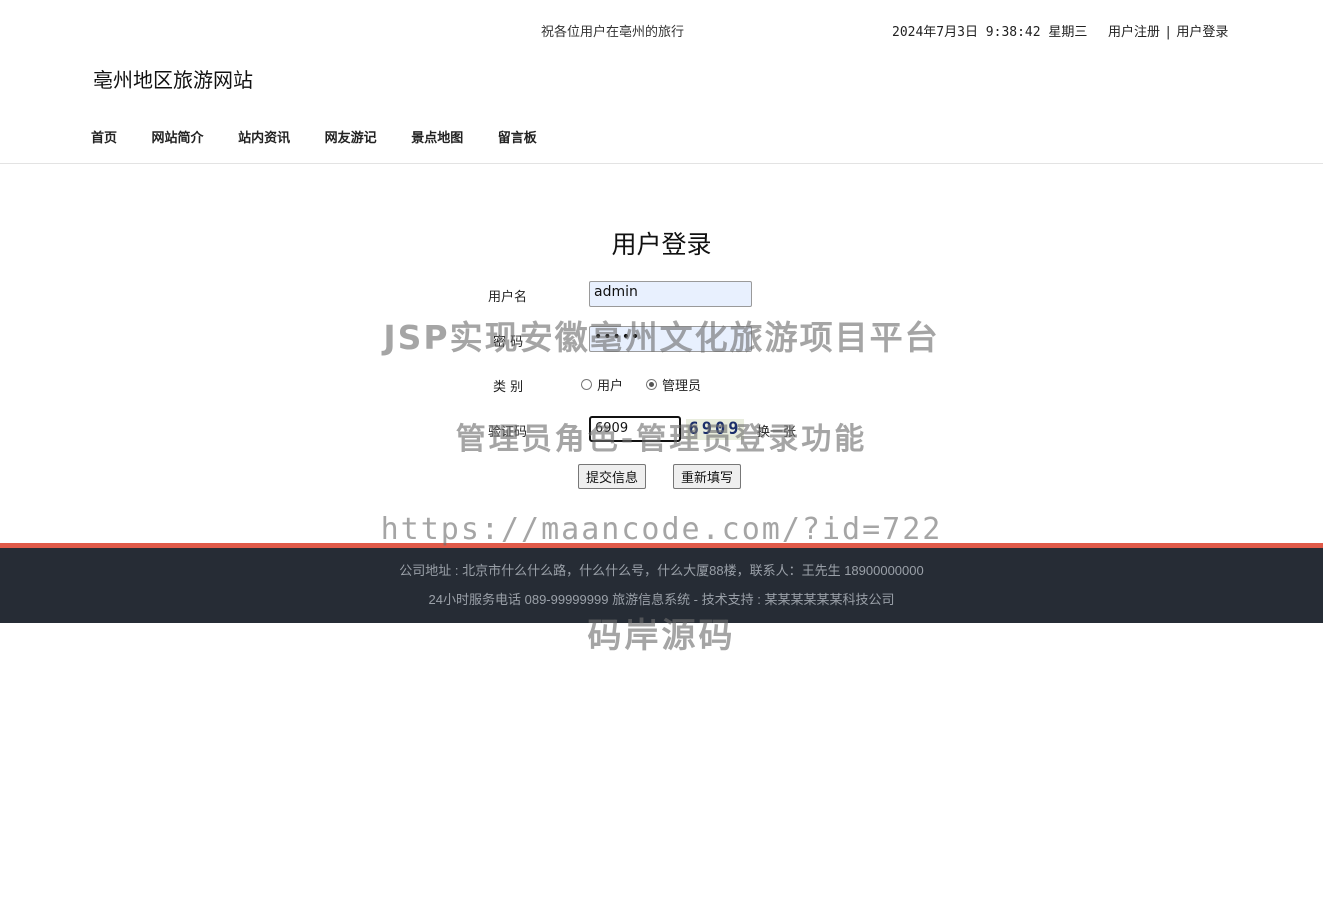 The width and height of the screenshot is (1323, 914). Describe the element at coordinates (670, 294) in the screenshot. I see `username-input: admin` at that location.